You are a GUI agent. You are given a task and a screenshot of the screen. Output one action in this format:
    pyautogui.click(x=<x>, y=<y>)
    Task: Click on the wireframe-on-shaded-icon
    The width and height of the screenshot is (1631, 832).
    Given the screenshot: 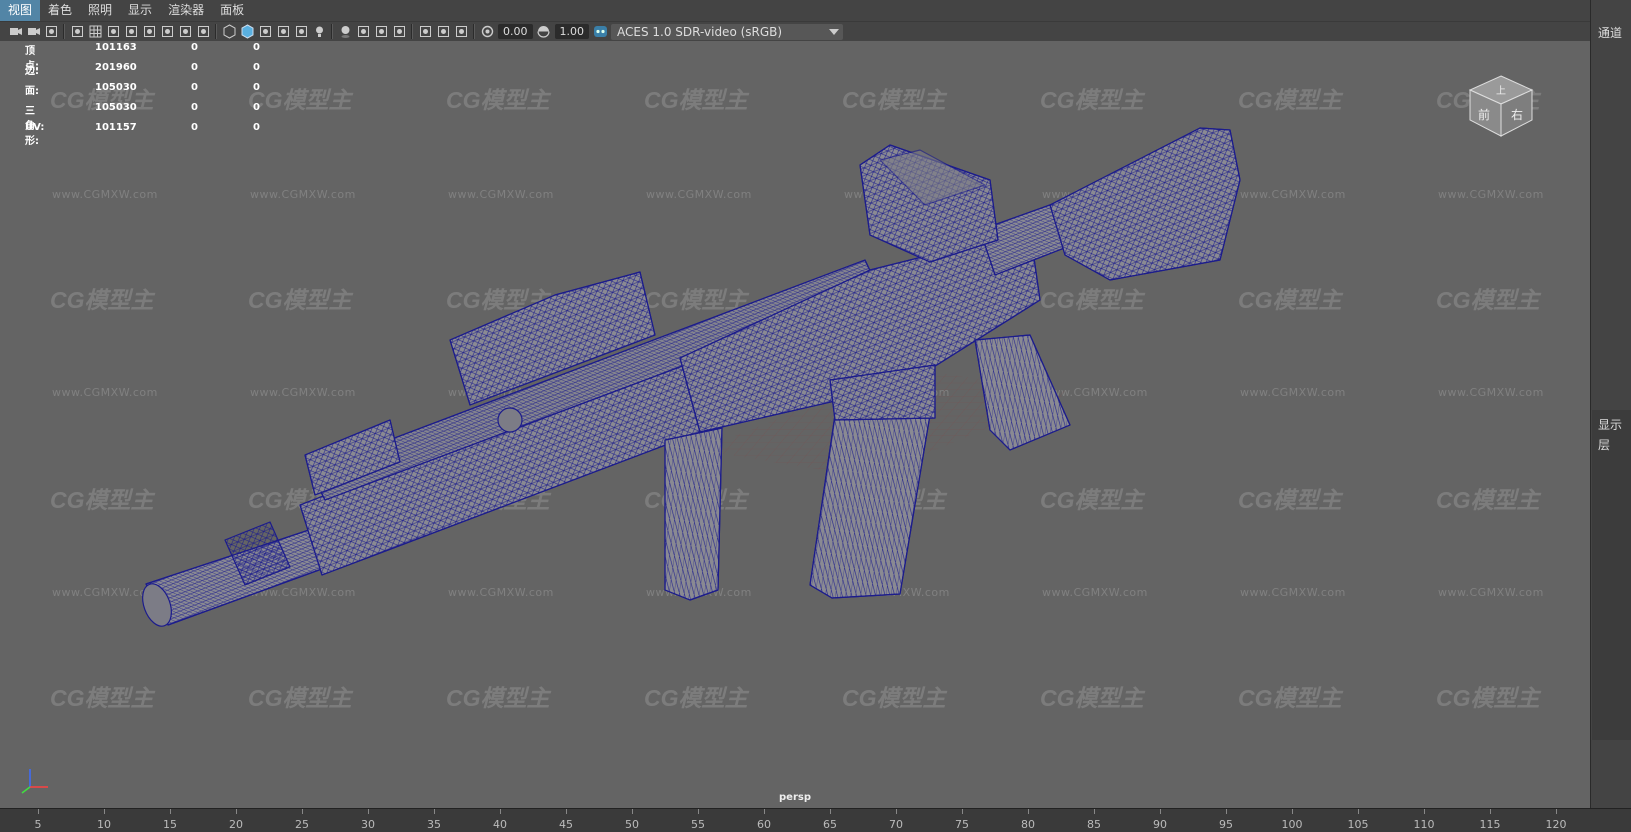 What is the action you would take?
    pyautogui.click(x=283, y=31)
    